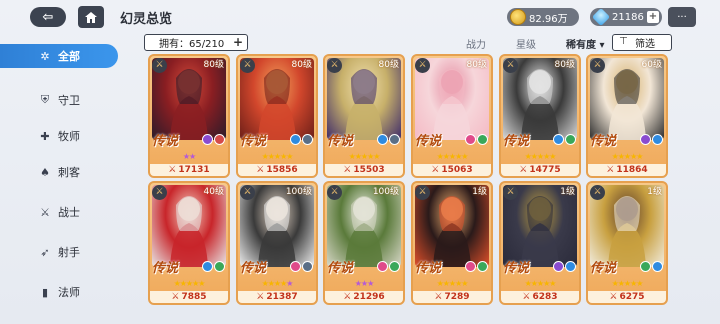 This screenshot has height=324, width=720. I want to click on power-bar: ⚔ 6283, so click(540, 297).